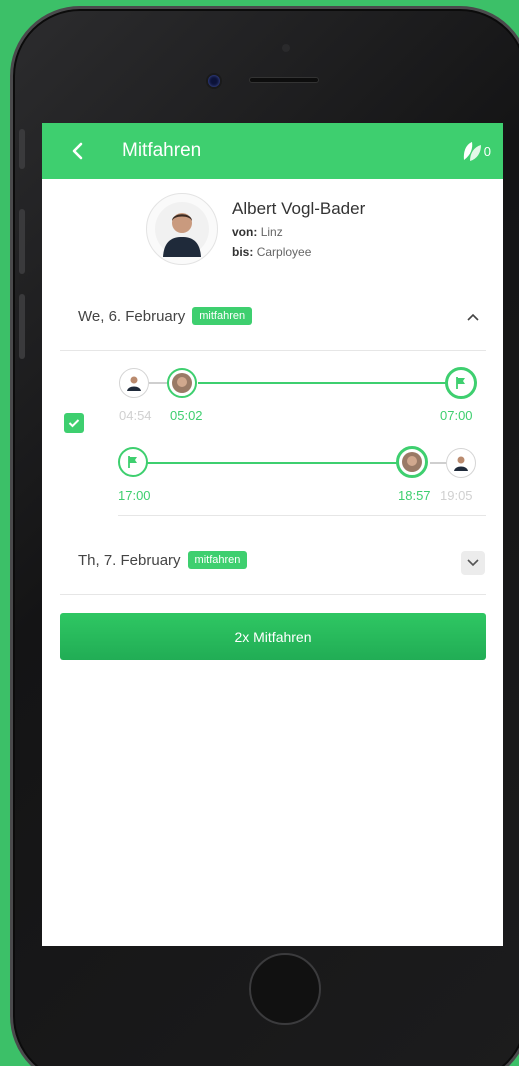 The height and width of the screenshot is (1066, 519). I want to click on passenger-dropoff-avatar, so click(412, 462).